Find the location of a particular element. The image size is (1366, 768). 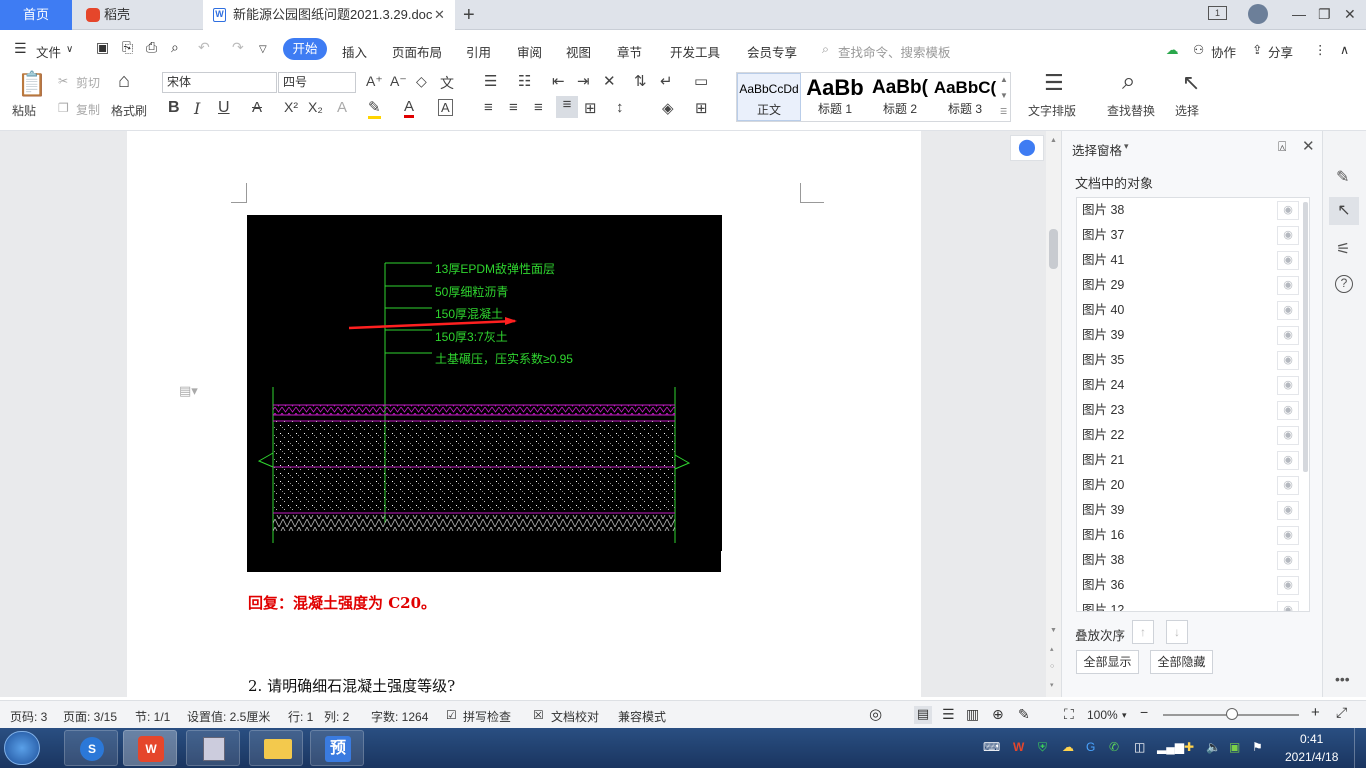

list-item: 图片 12 ◉ is located at coordinates (1193, 604).